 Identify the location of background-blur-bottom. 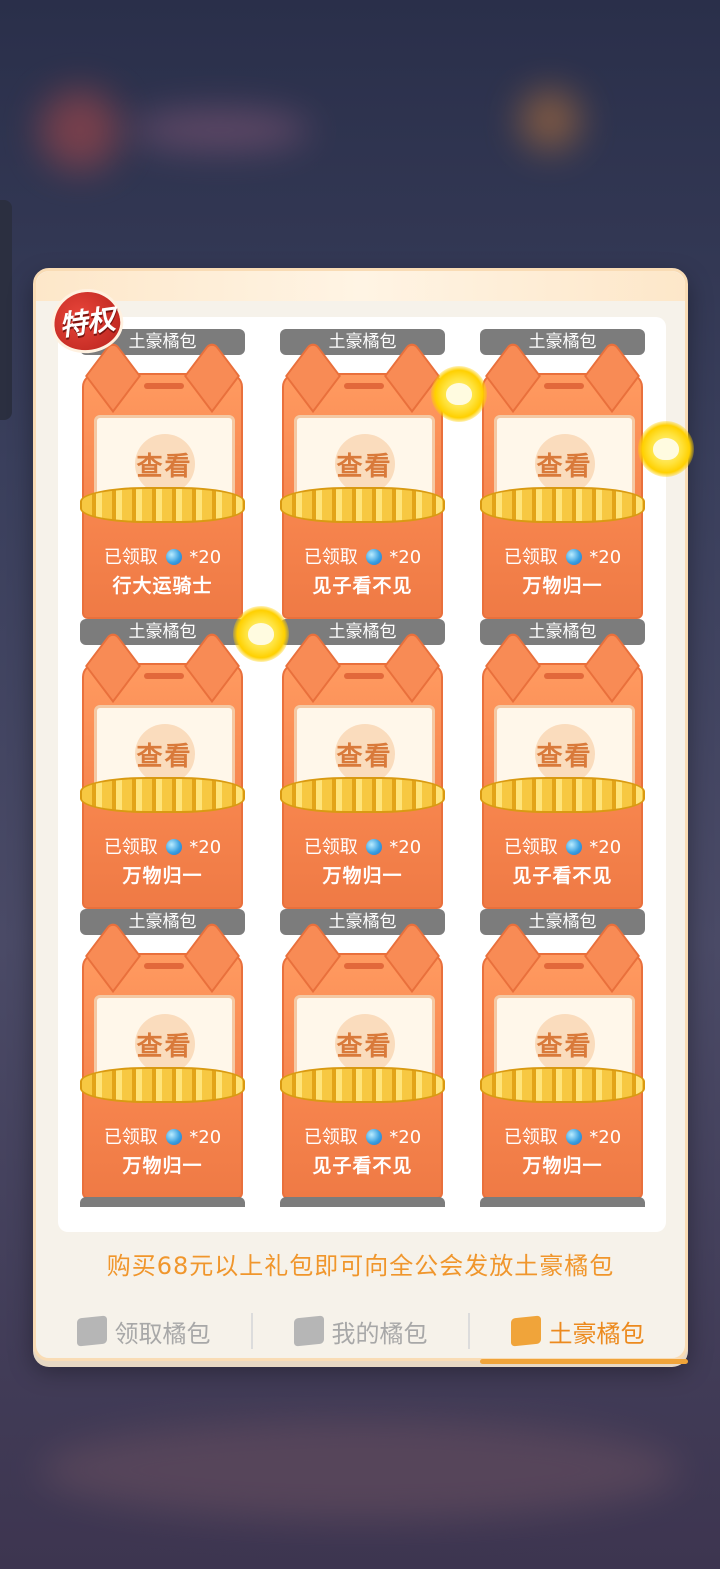
(360, 1470).